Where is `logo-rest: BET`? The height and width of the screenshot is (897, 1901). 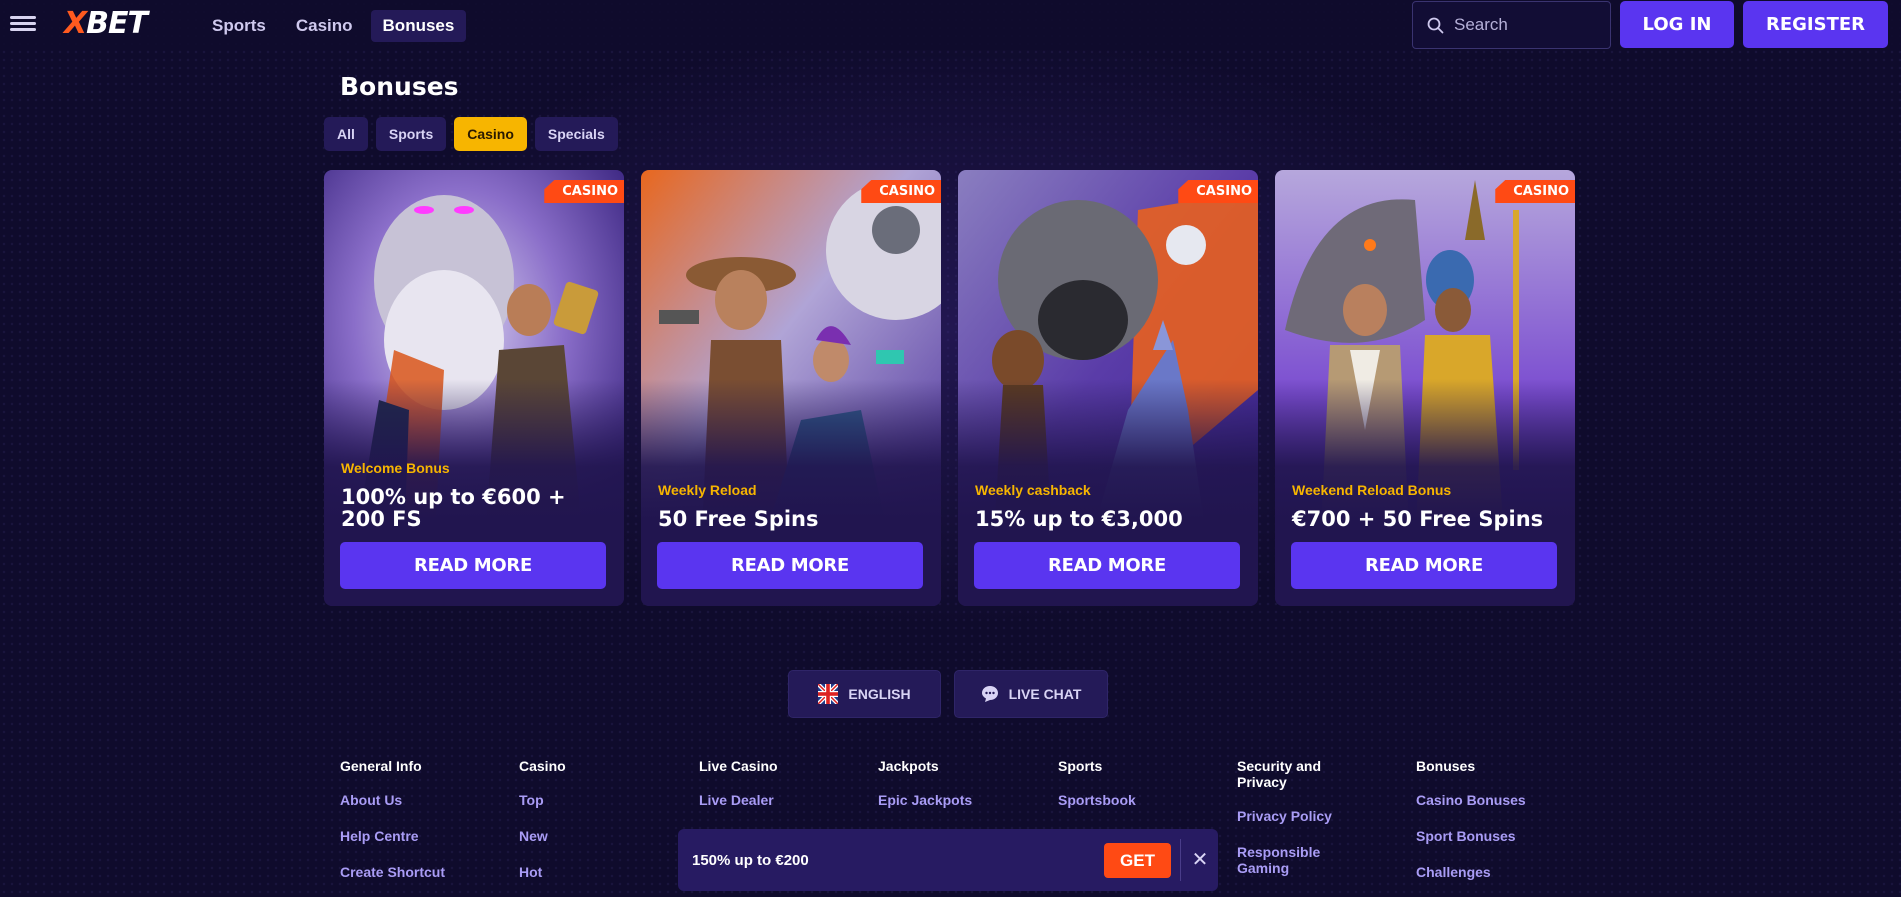 logo-rest: BET is located at coordinates (117, 23).